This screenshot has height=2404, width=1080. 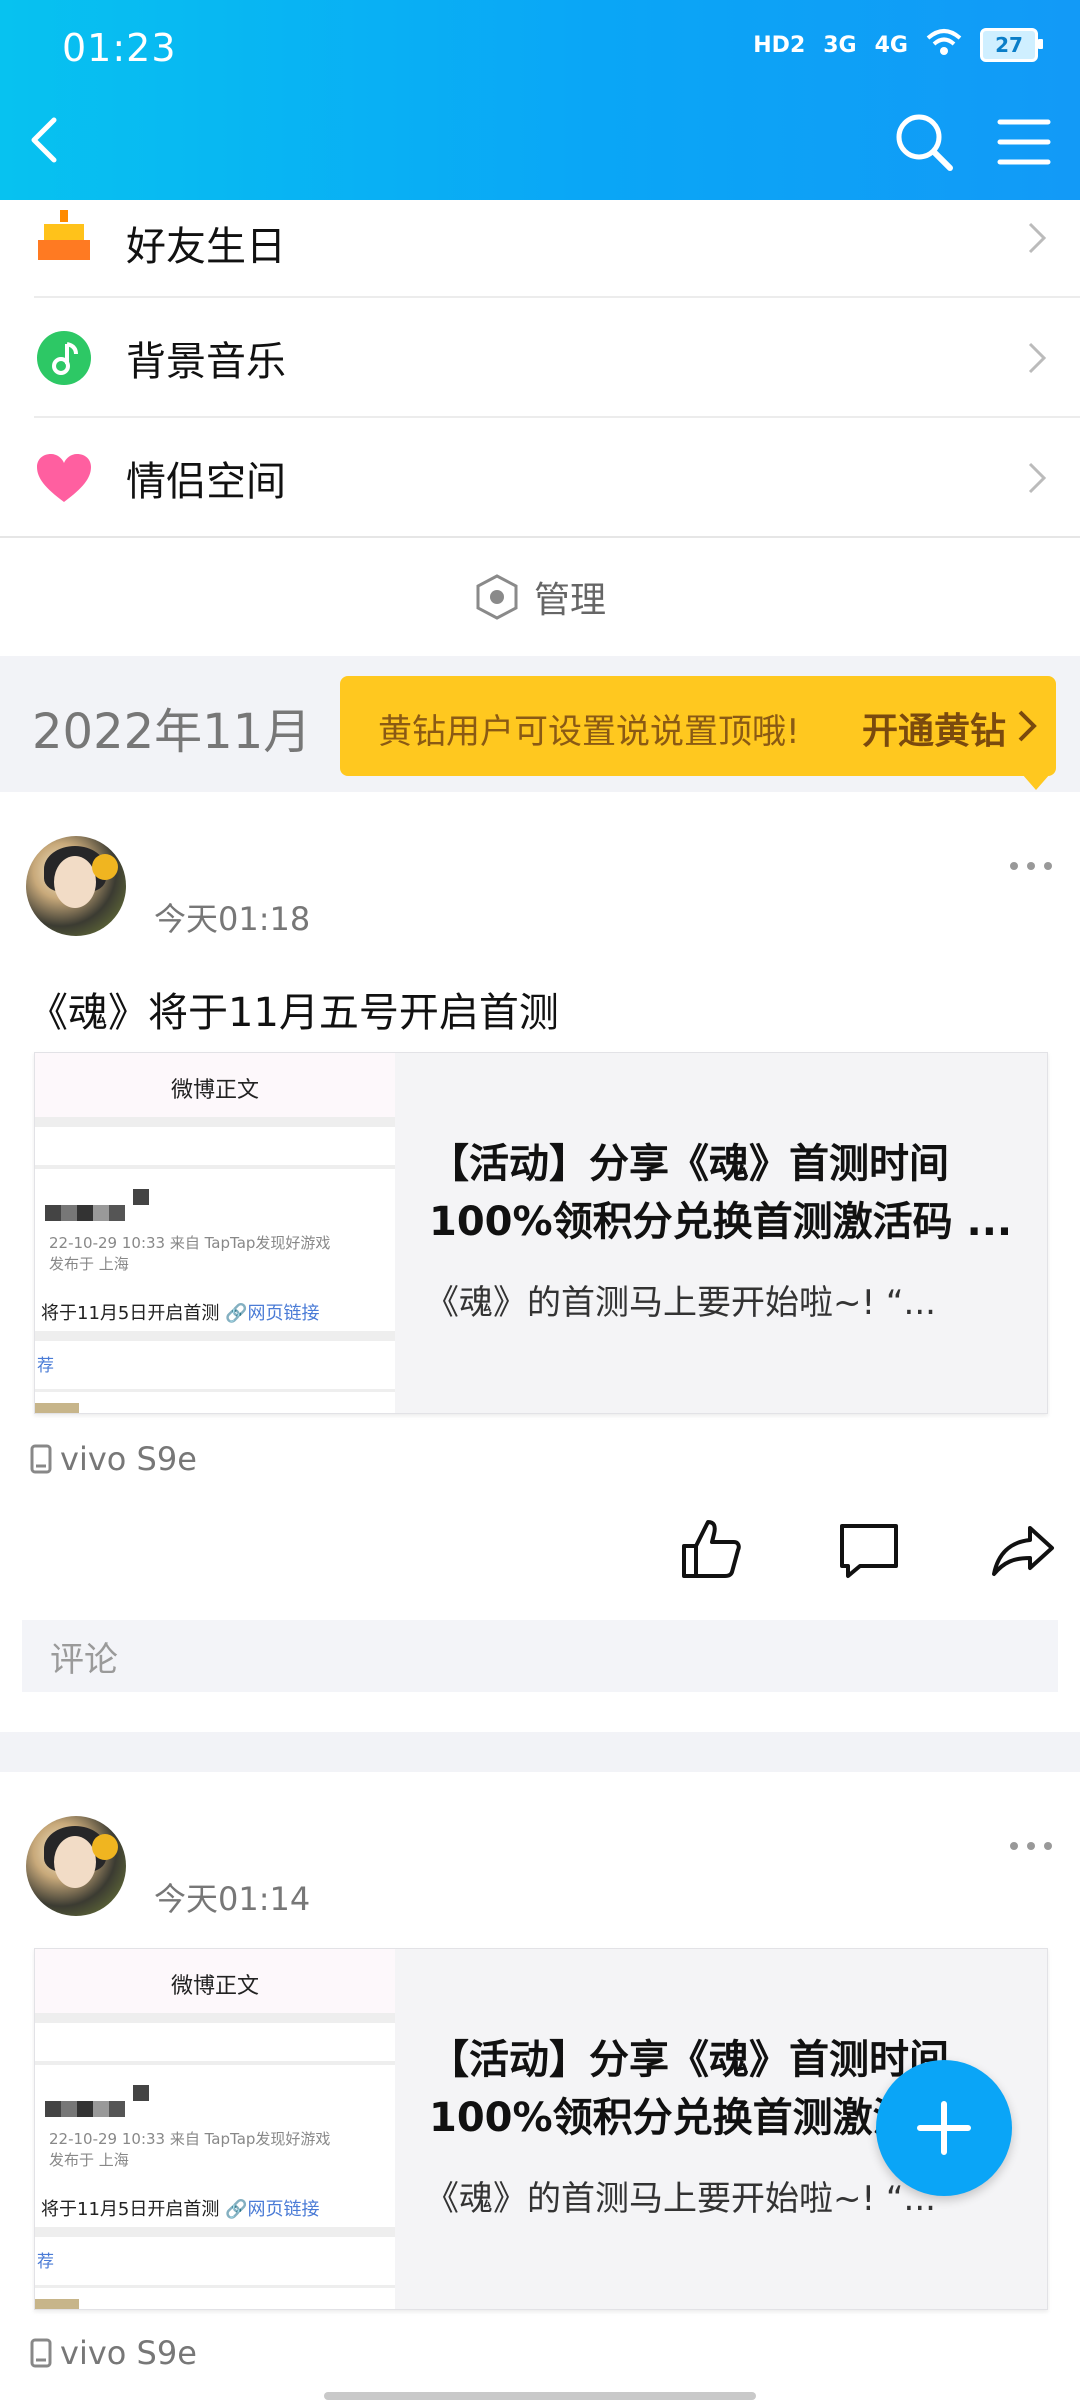 I want to click on wifi-icon, so click(x=944, y=45).